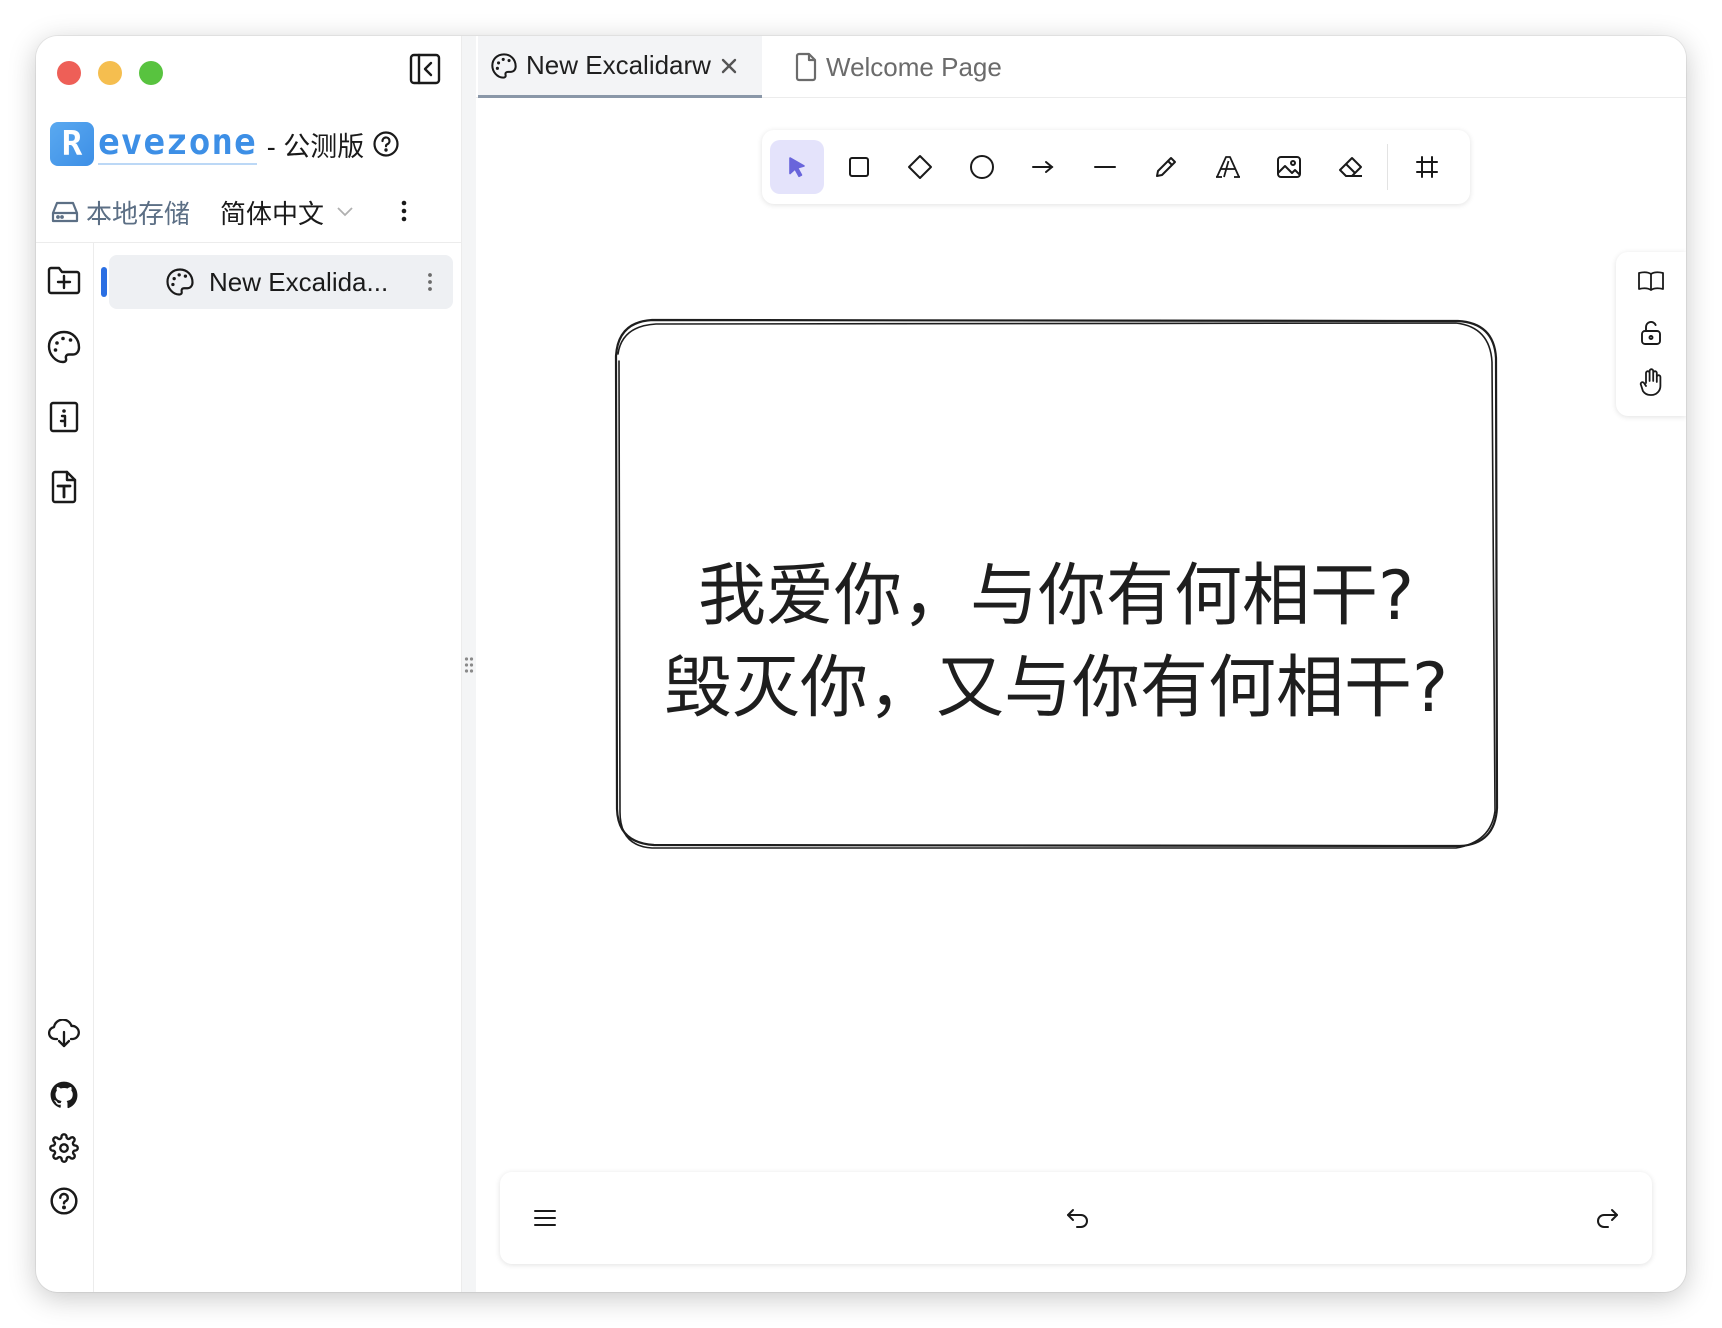 The height and width of the screenshot is (1328, 1722). I want to click on more-options-icon, so click(404, 211).